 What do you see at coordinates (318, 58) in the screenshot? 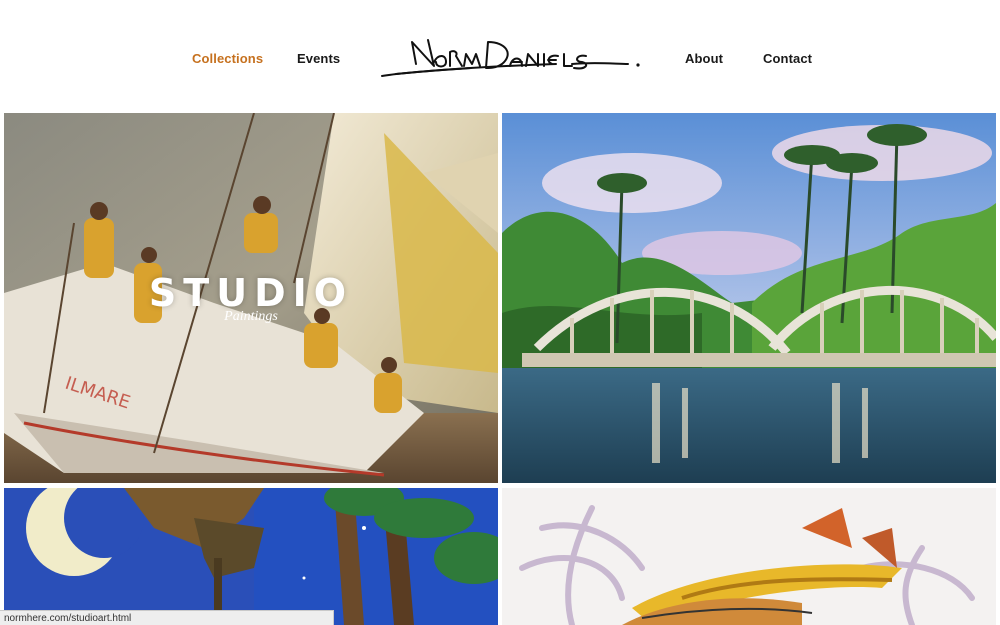
I see `nav-events: Events` at bounding box center [318, 58].